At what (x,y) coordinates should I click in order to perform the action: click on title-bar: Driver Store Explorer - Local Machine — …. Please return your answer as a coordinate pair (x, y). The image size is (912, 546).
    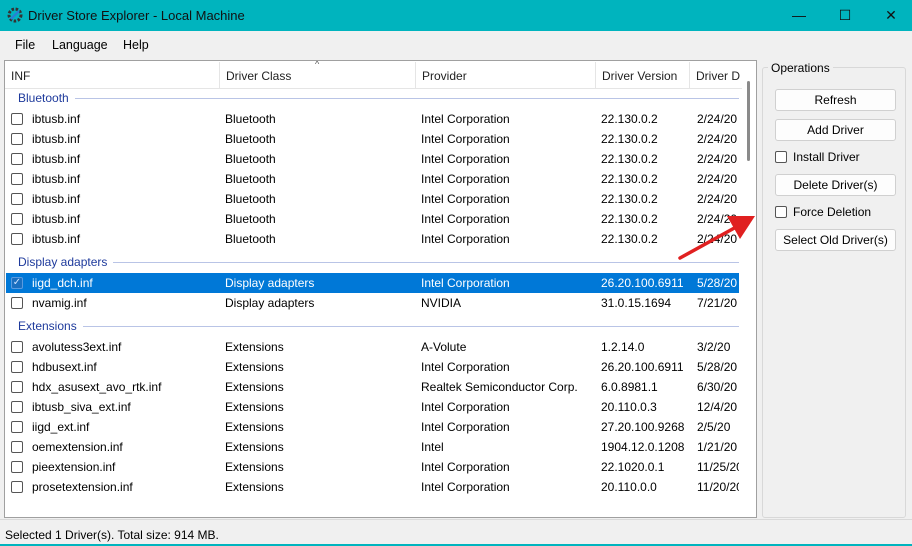
    Looking at the image, I should click on (456, 15).